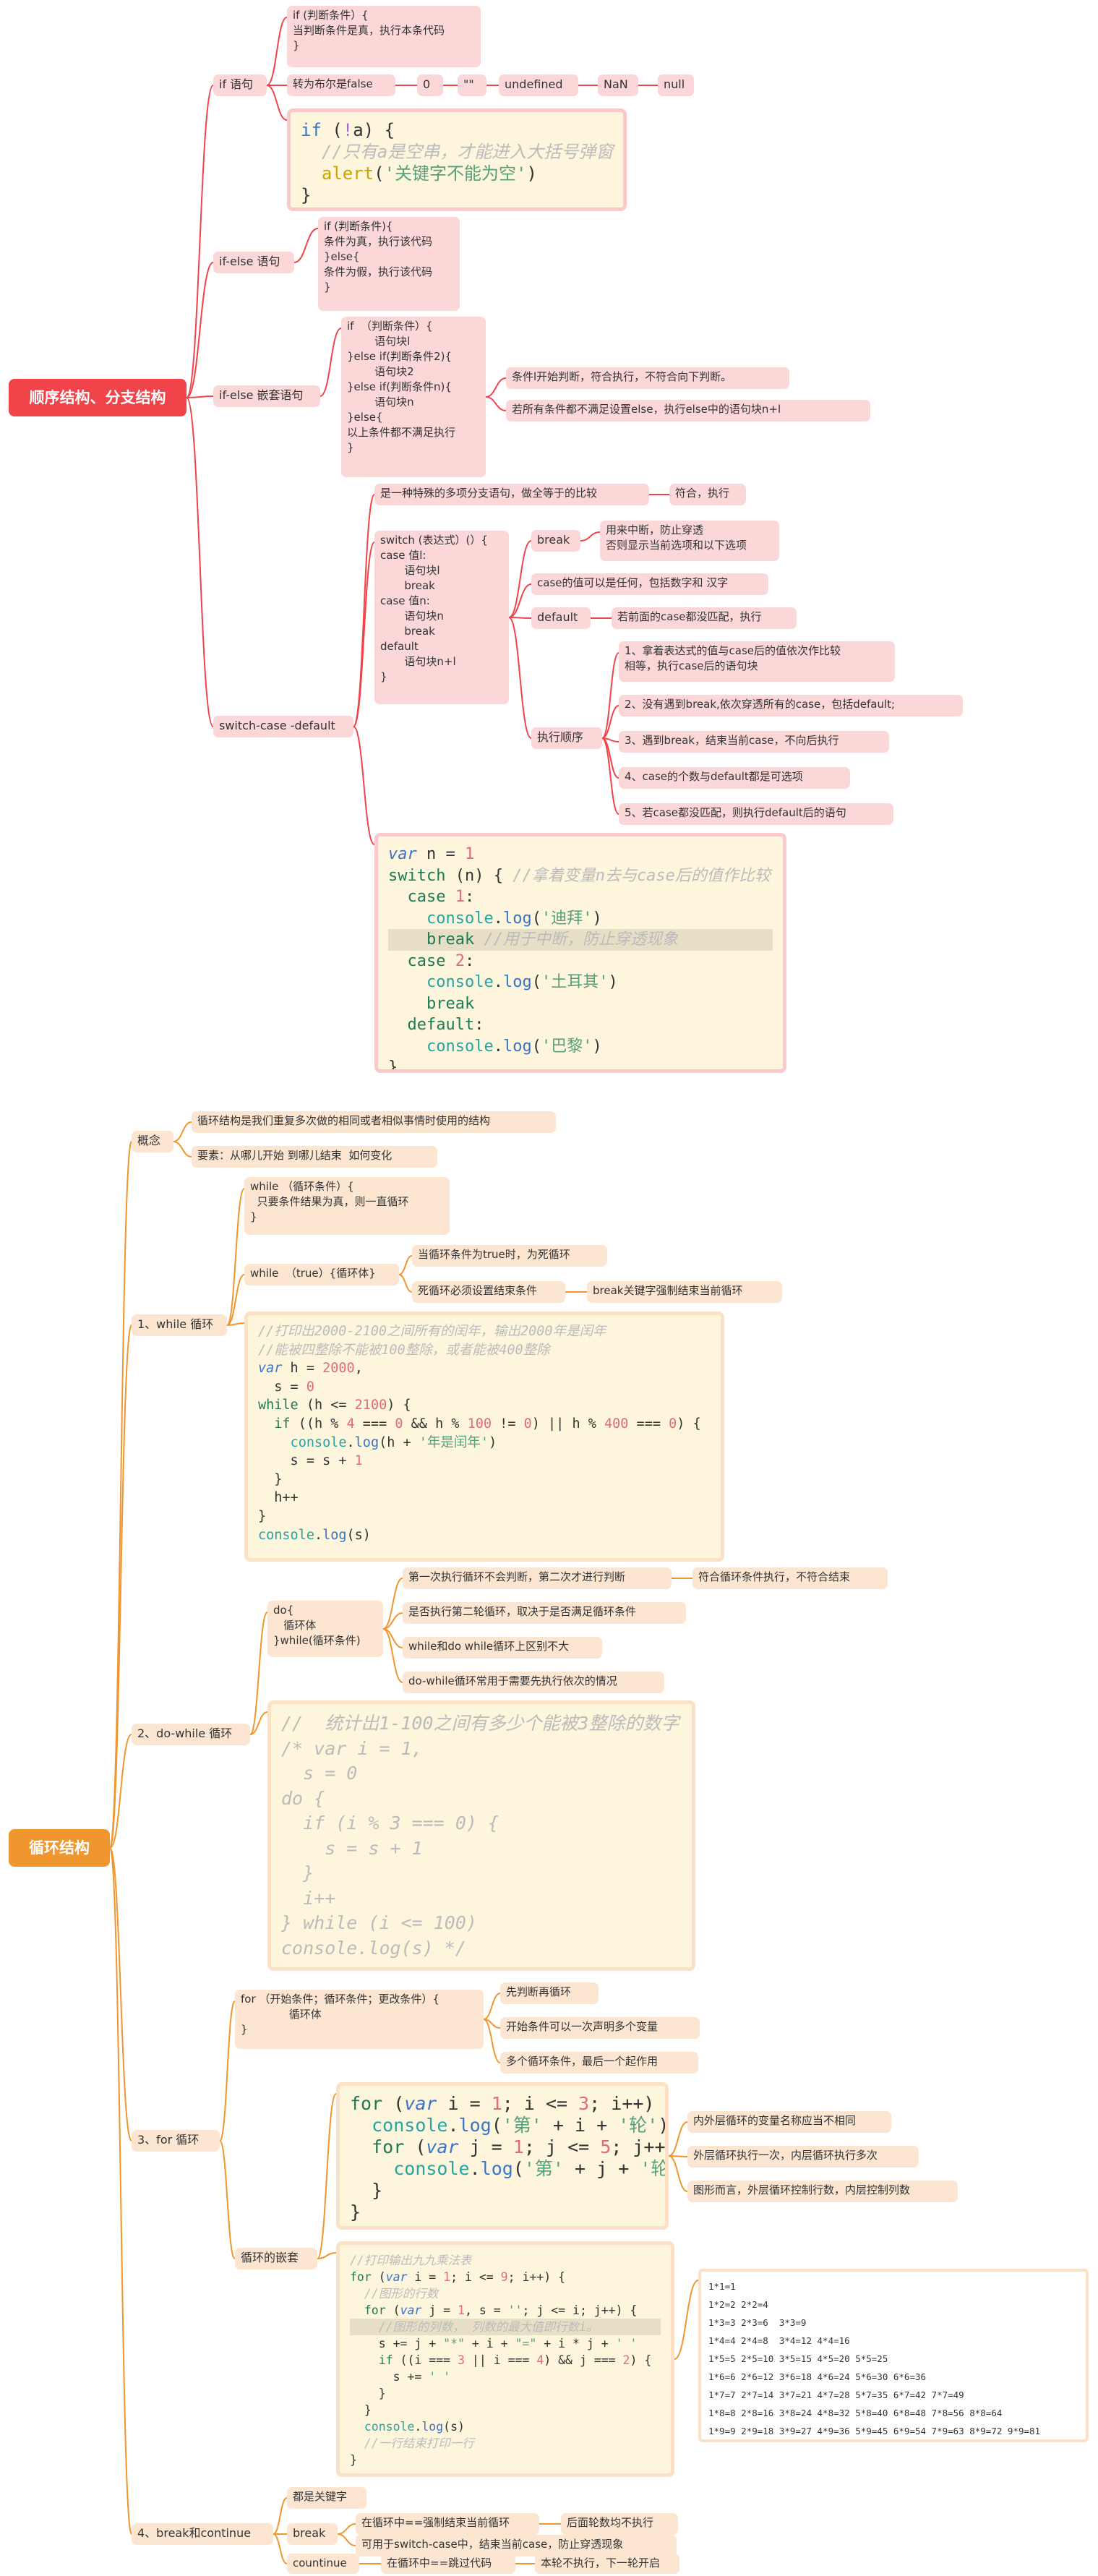 The width and height of the screenshot is (1098, 2576). I want to click on while-label: 1、while 循环, so click(179, 1325).